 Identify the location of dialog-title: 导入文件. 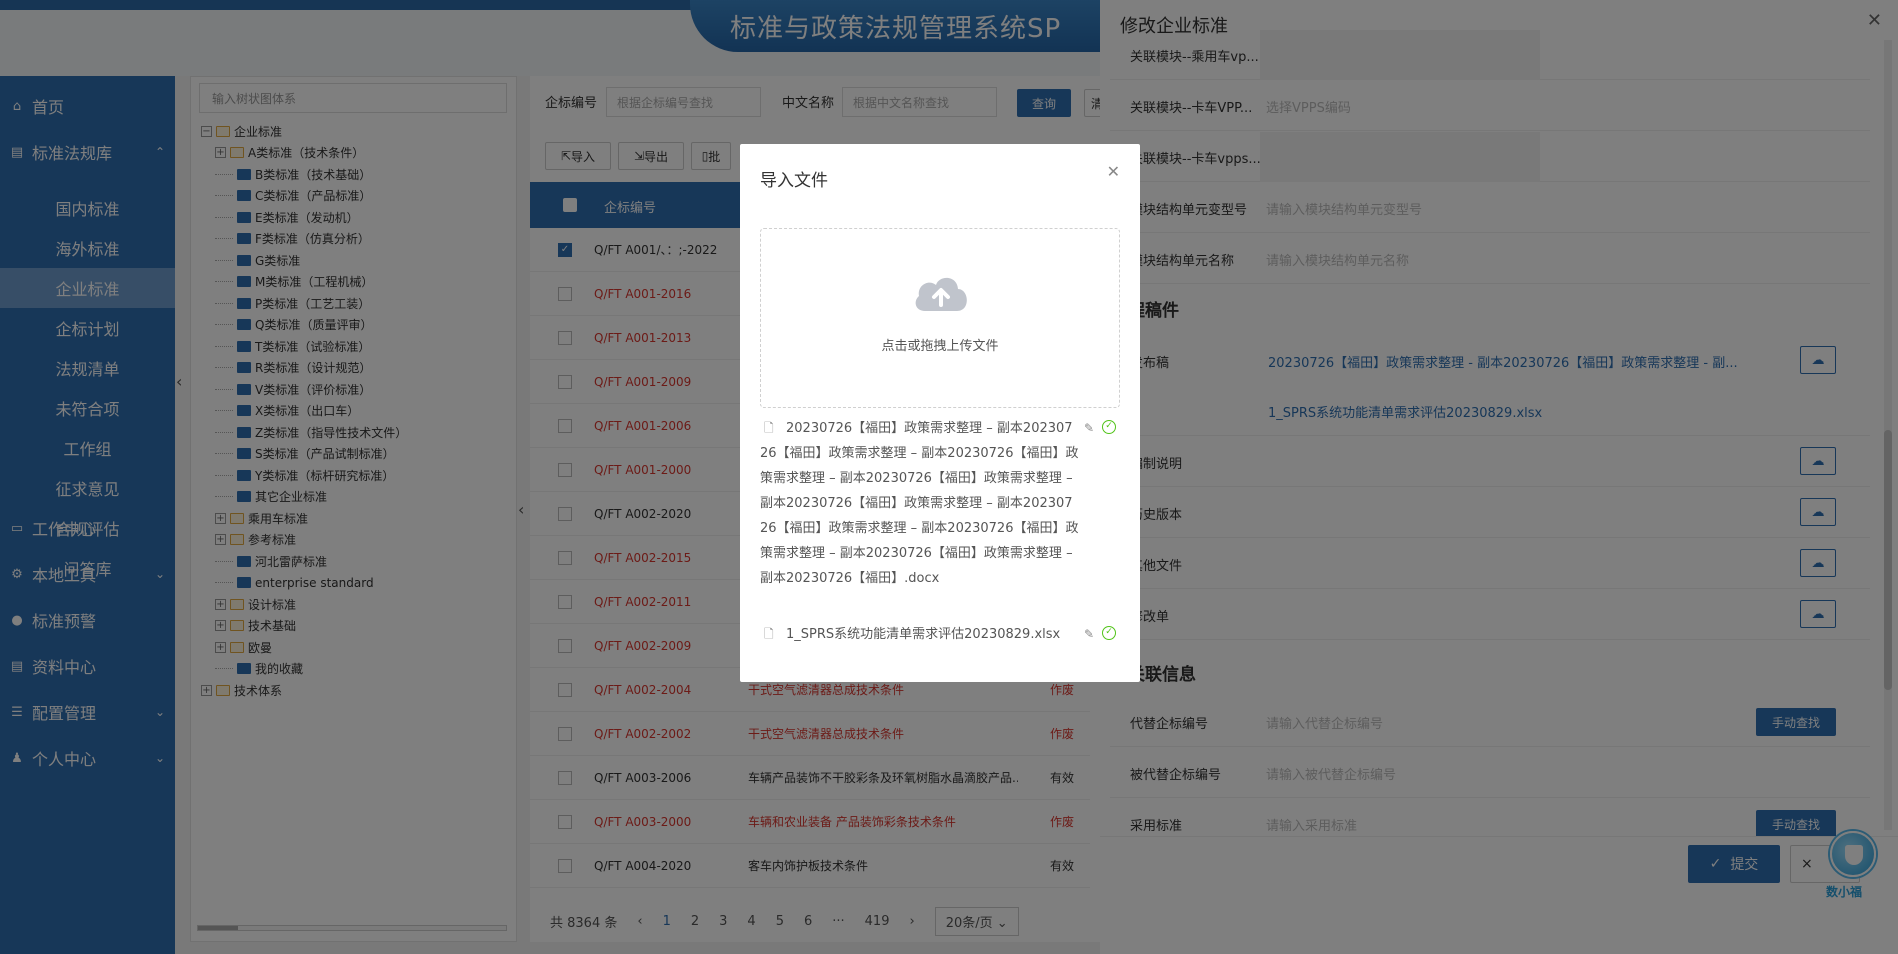
(794, 181).